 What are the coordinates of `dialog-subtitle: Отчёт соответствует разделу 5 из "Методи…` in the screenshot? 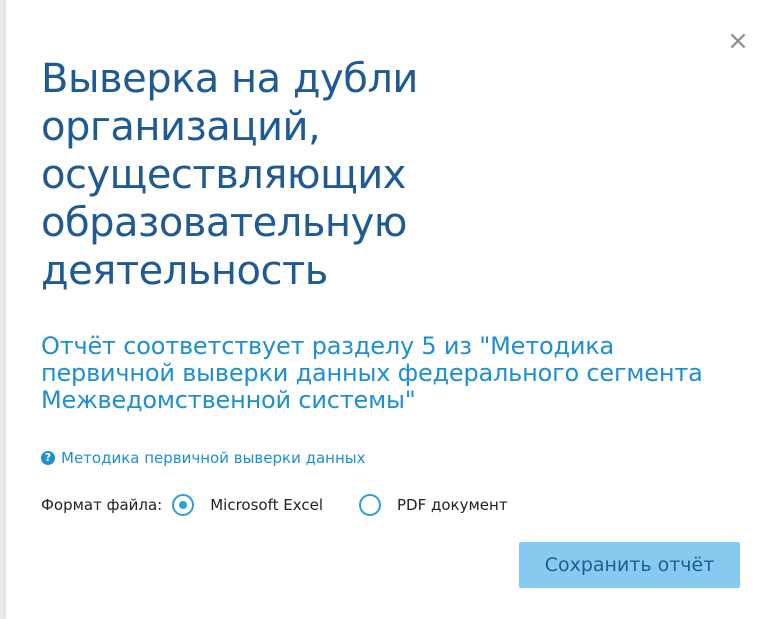 It's located at (372, 373).